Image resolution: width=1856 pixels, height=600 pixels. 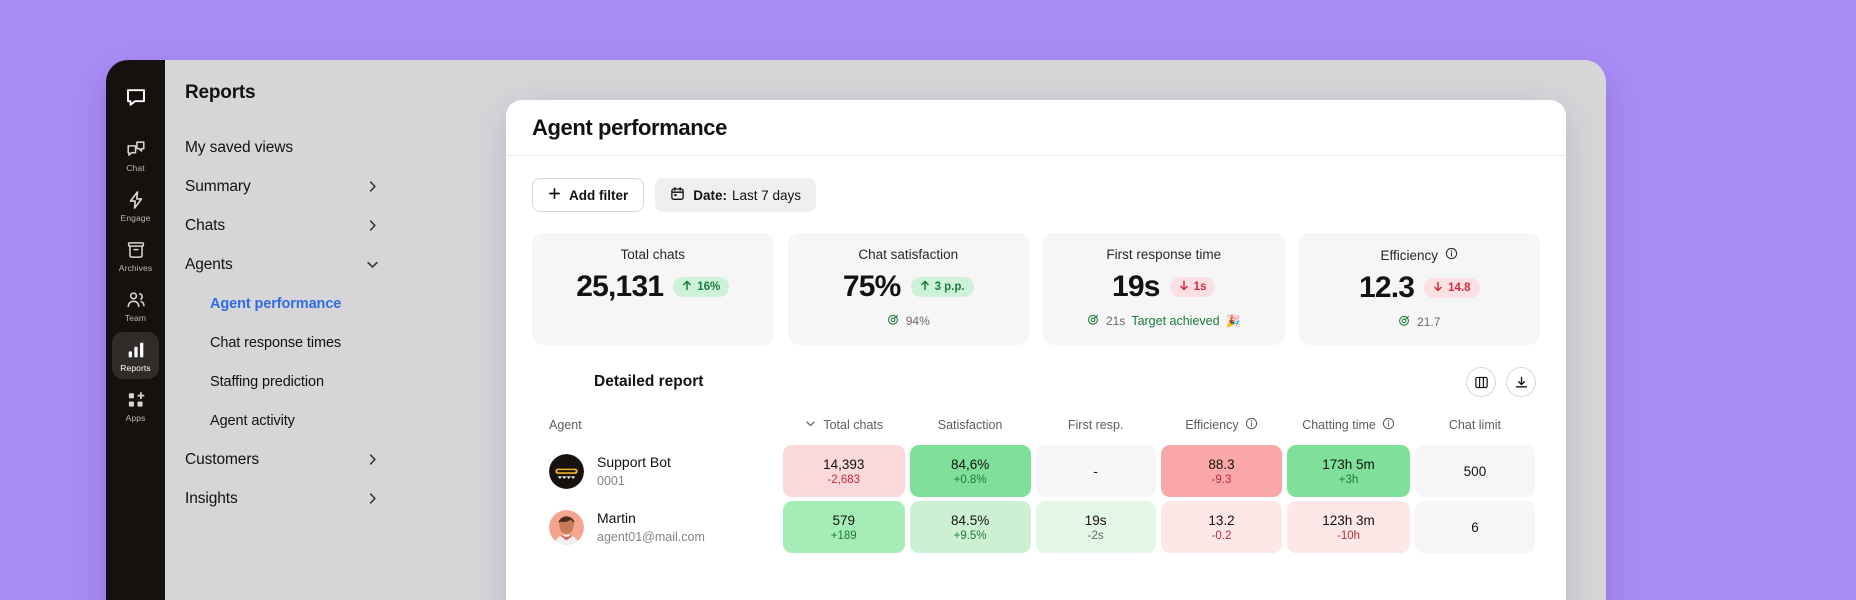 I want to click on column-header-satisfaction: Satisfaction, so click(x=970, y=428).